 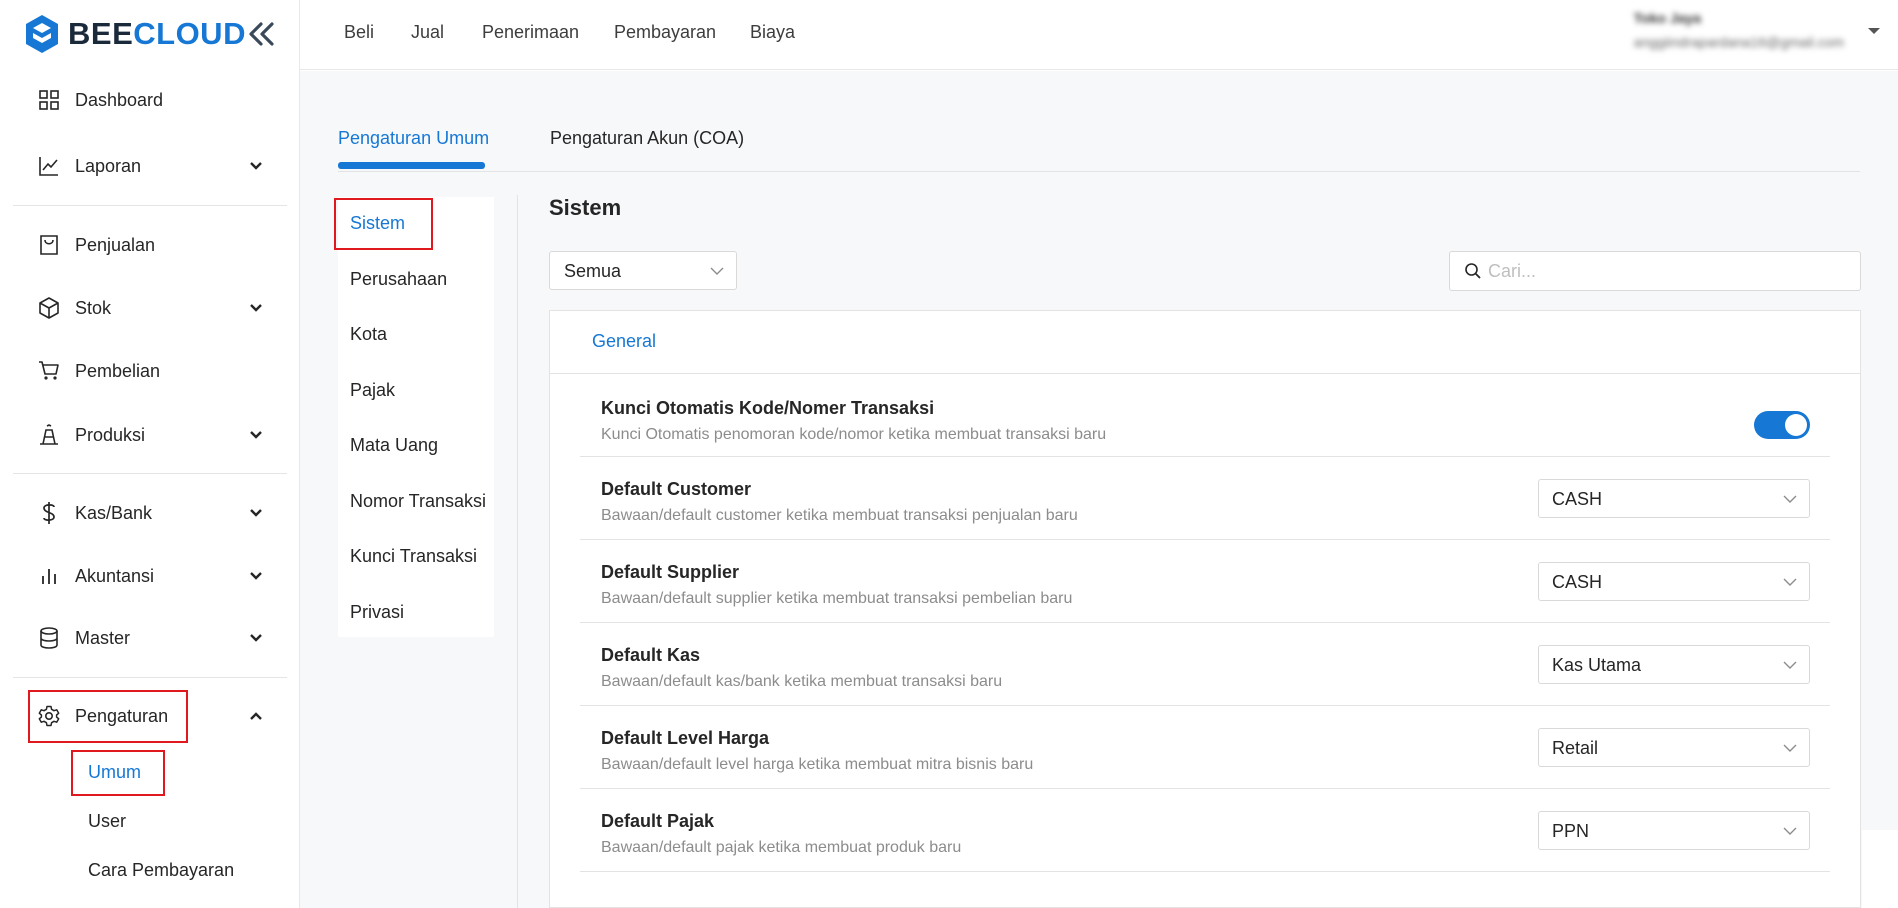 What do you see at coordinates (144, 638) in the screenshot?
I see `sidebar-item-master: Master` at bounding box center [144, 638].